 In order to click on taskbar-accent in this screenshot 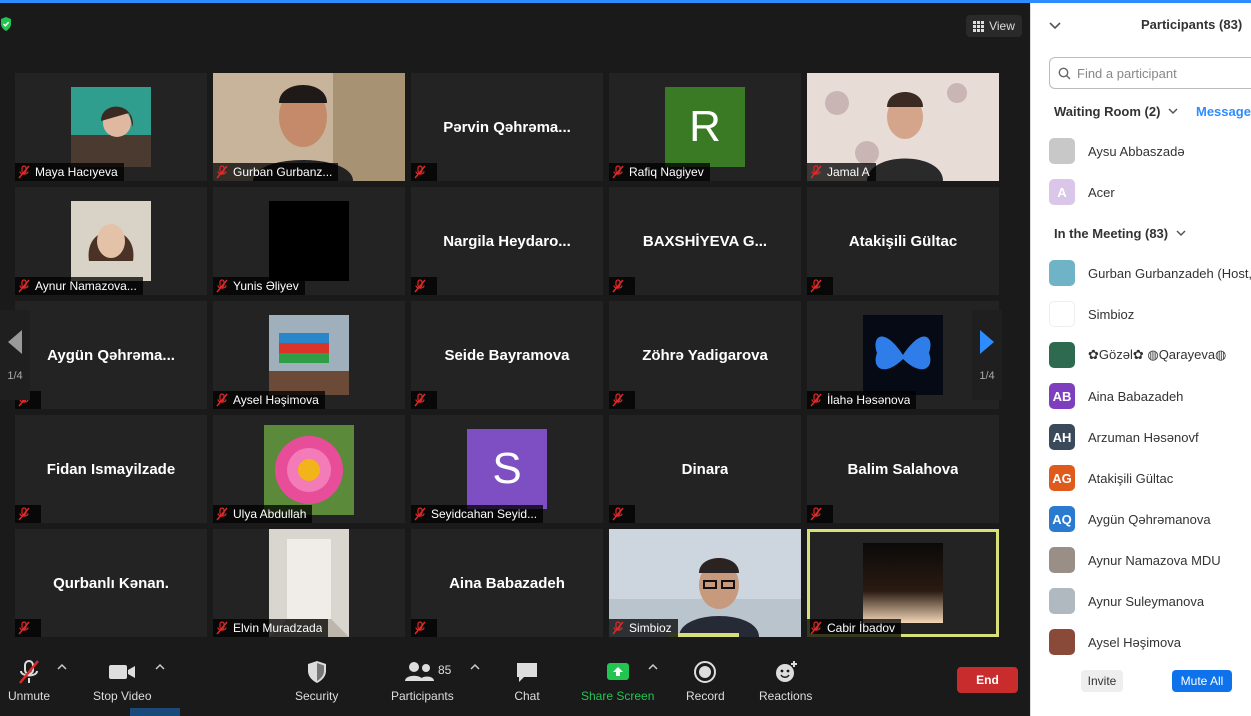, I will do `click(155, 712)`.